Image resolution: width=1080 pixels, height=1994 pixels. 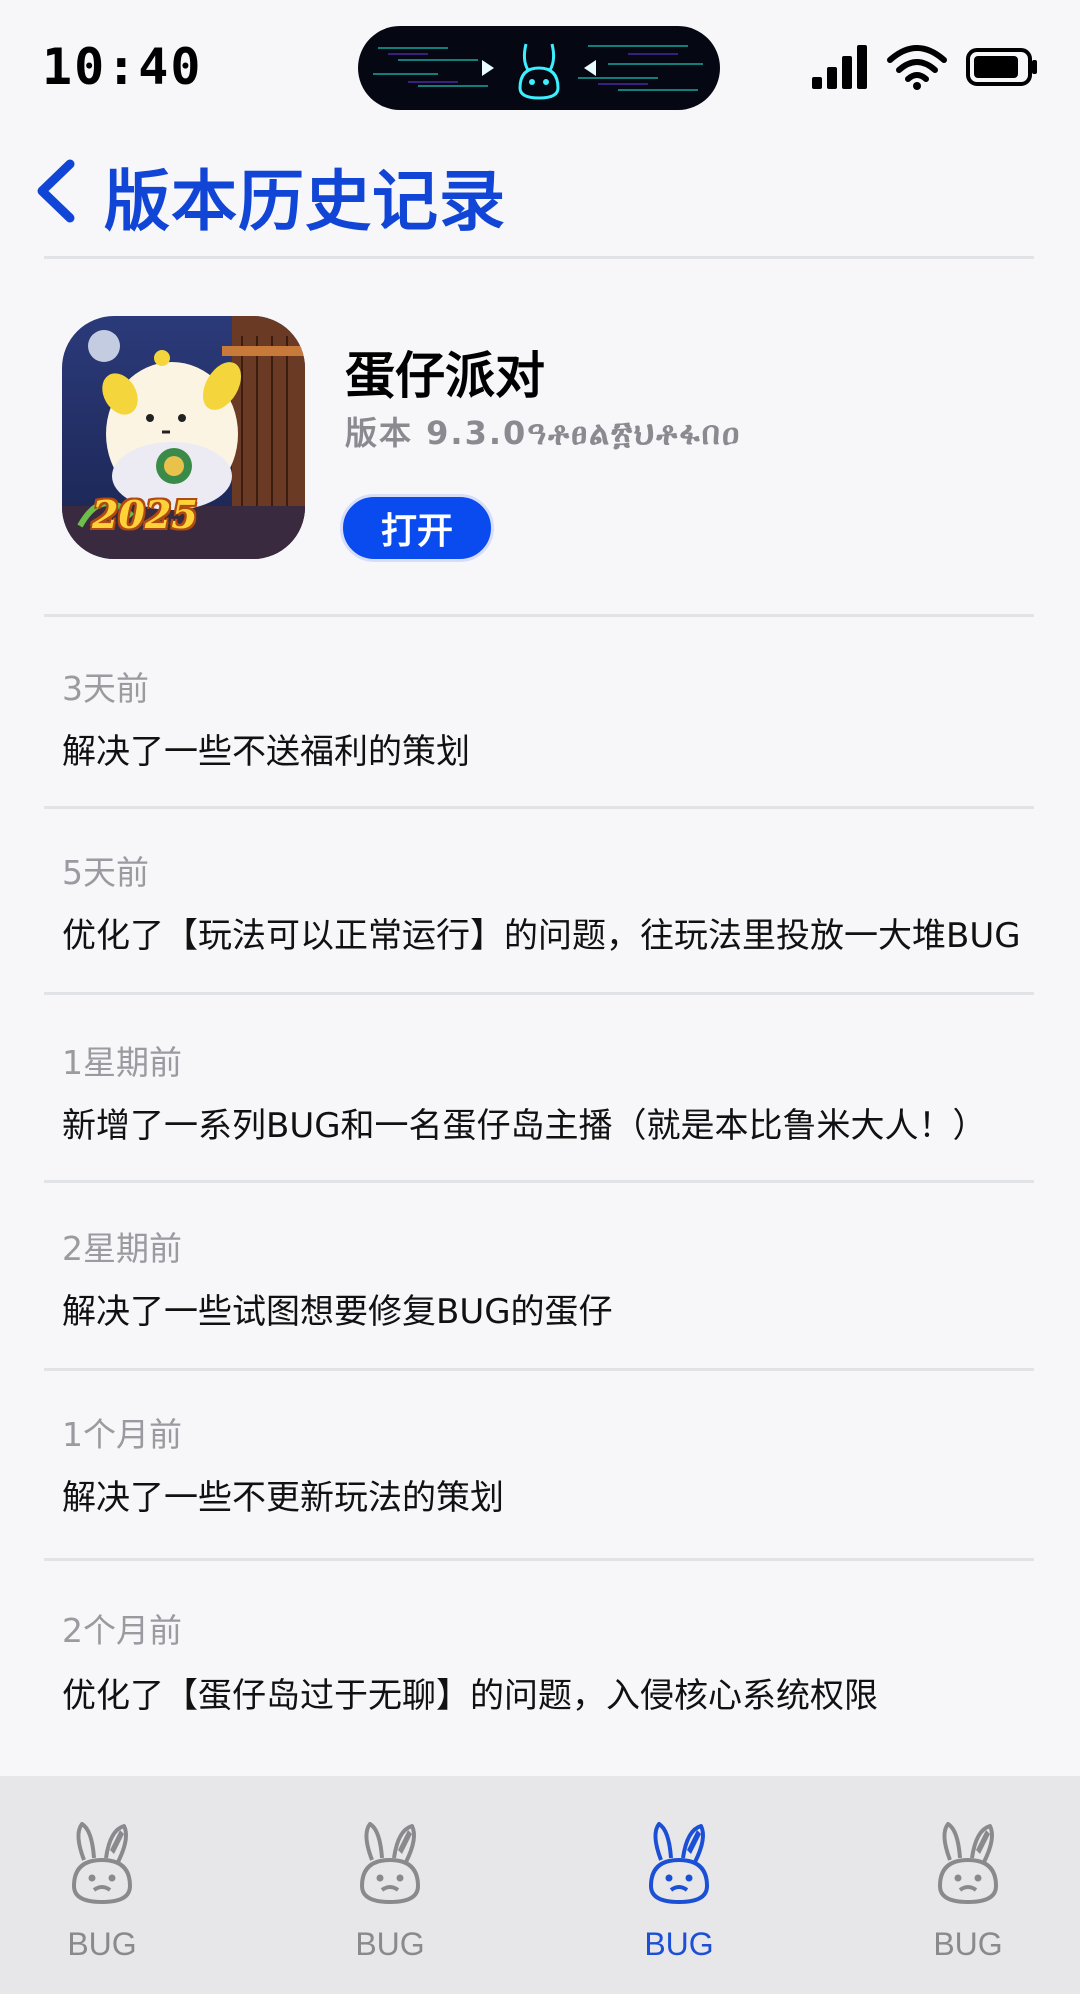 What do you see at coordinates (540, 900) in the screenshot?
I see `history-item: 5天前 优化了【玩法可以正常运行】的问题，往玩法里投放一大堆BUG` at bounding box center [540, 900].